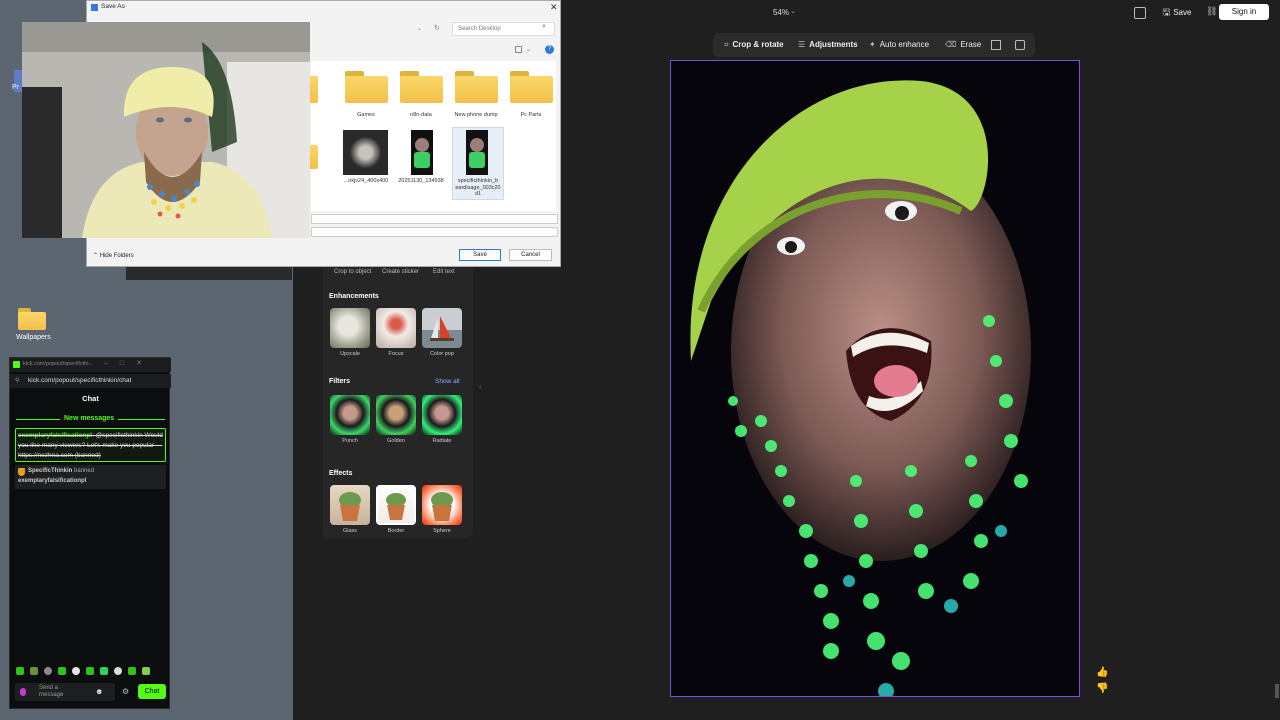 The height and width of the screenshot is (720, 1280). I want to click on erase-label: Erase, so click(971, 44).